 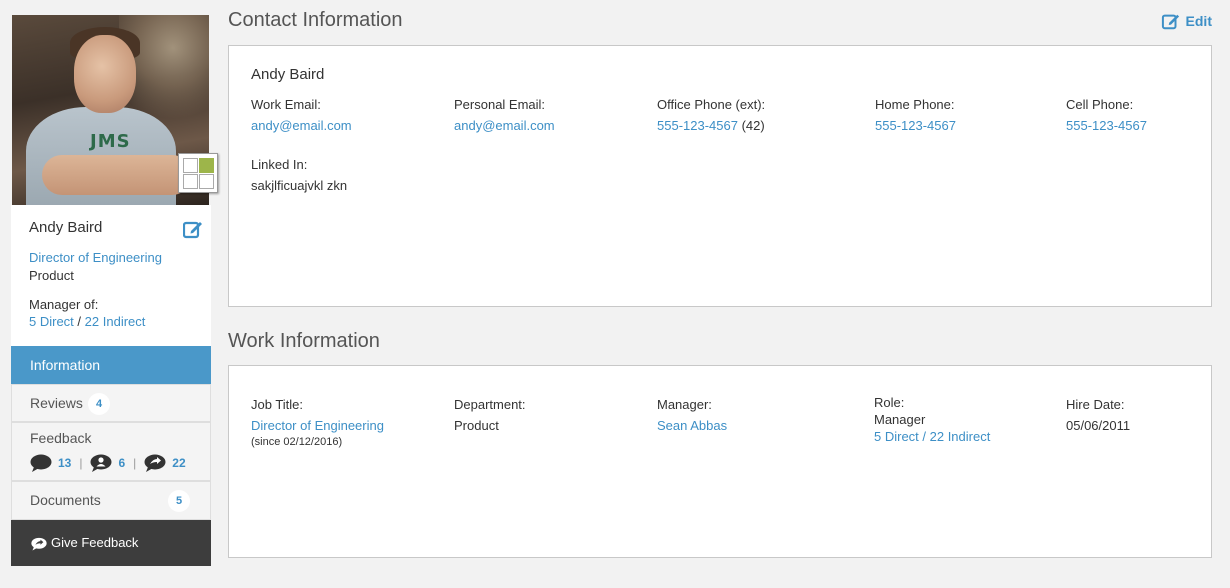 I want to click on cell-phone-link: 555-123-4567, so click(x=1106, y=125).